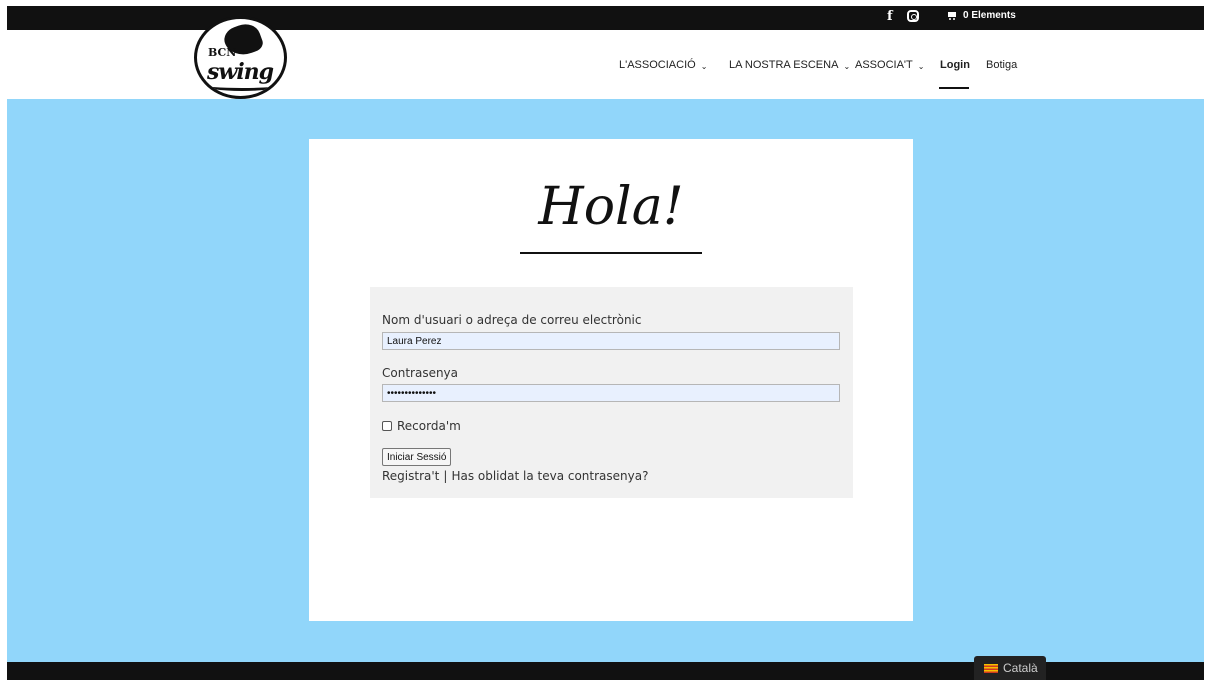 This screenshot has width=1212, height=680. Describe the element at coordinates (417, 457) in the screenshot. I see `login-button: Iniciar Sessió` at that location.